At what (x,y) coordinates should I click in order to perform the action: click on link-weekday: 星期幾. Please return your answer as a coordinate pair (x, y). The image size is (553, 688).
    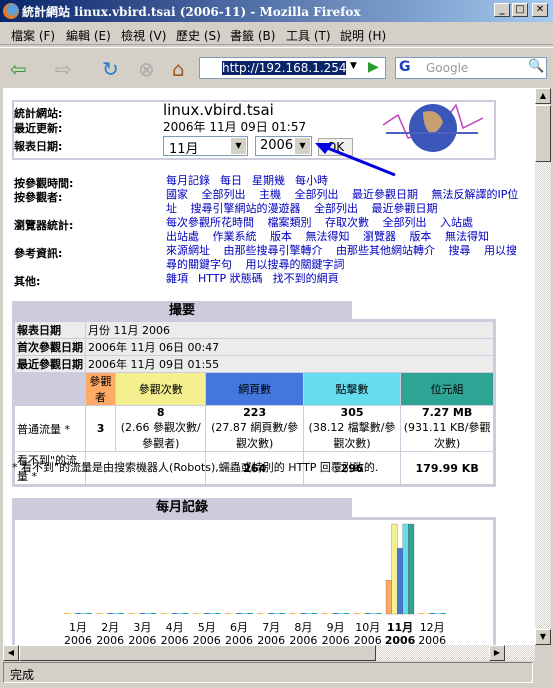
    Looking at the image, I should click on (268, 180).